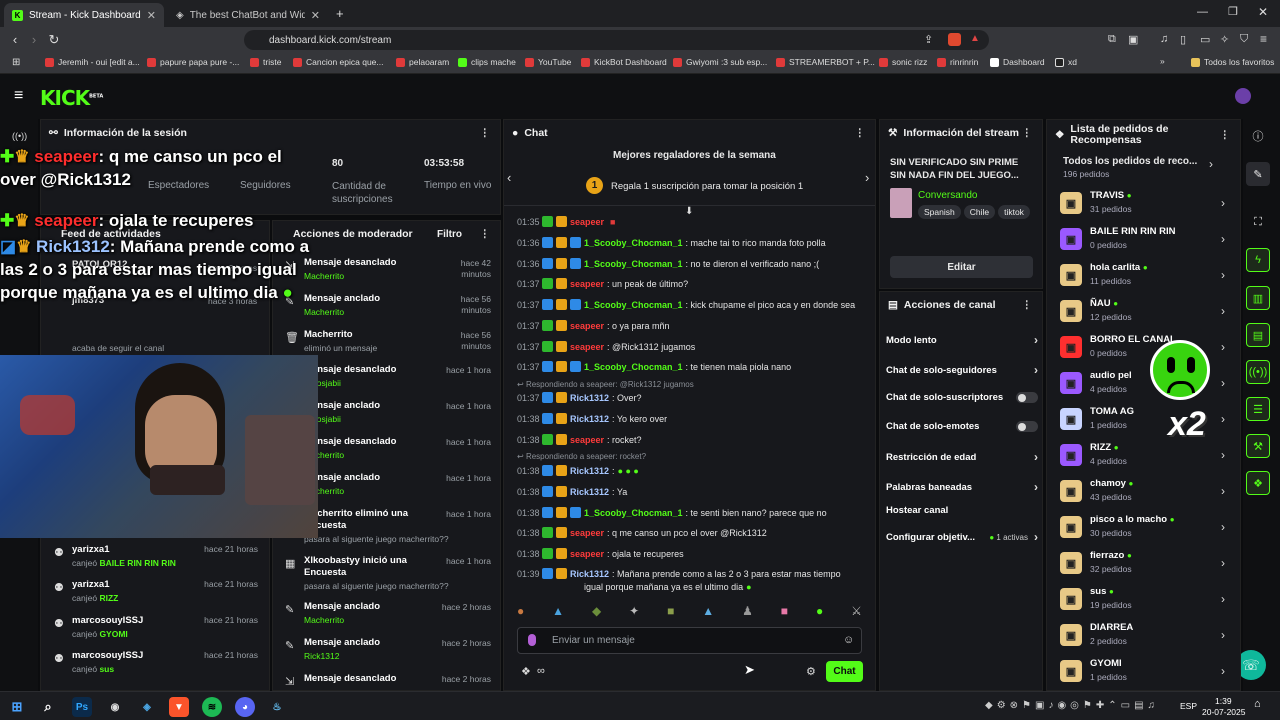  I want to click on notification-icon: ⌂, so click(1257, 704).